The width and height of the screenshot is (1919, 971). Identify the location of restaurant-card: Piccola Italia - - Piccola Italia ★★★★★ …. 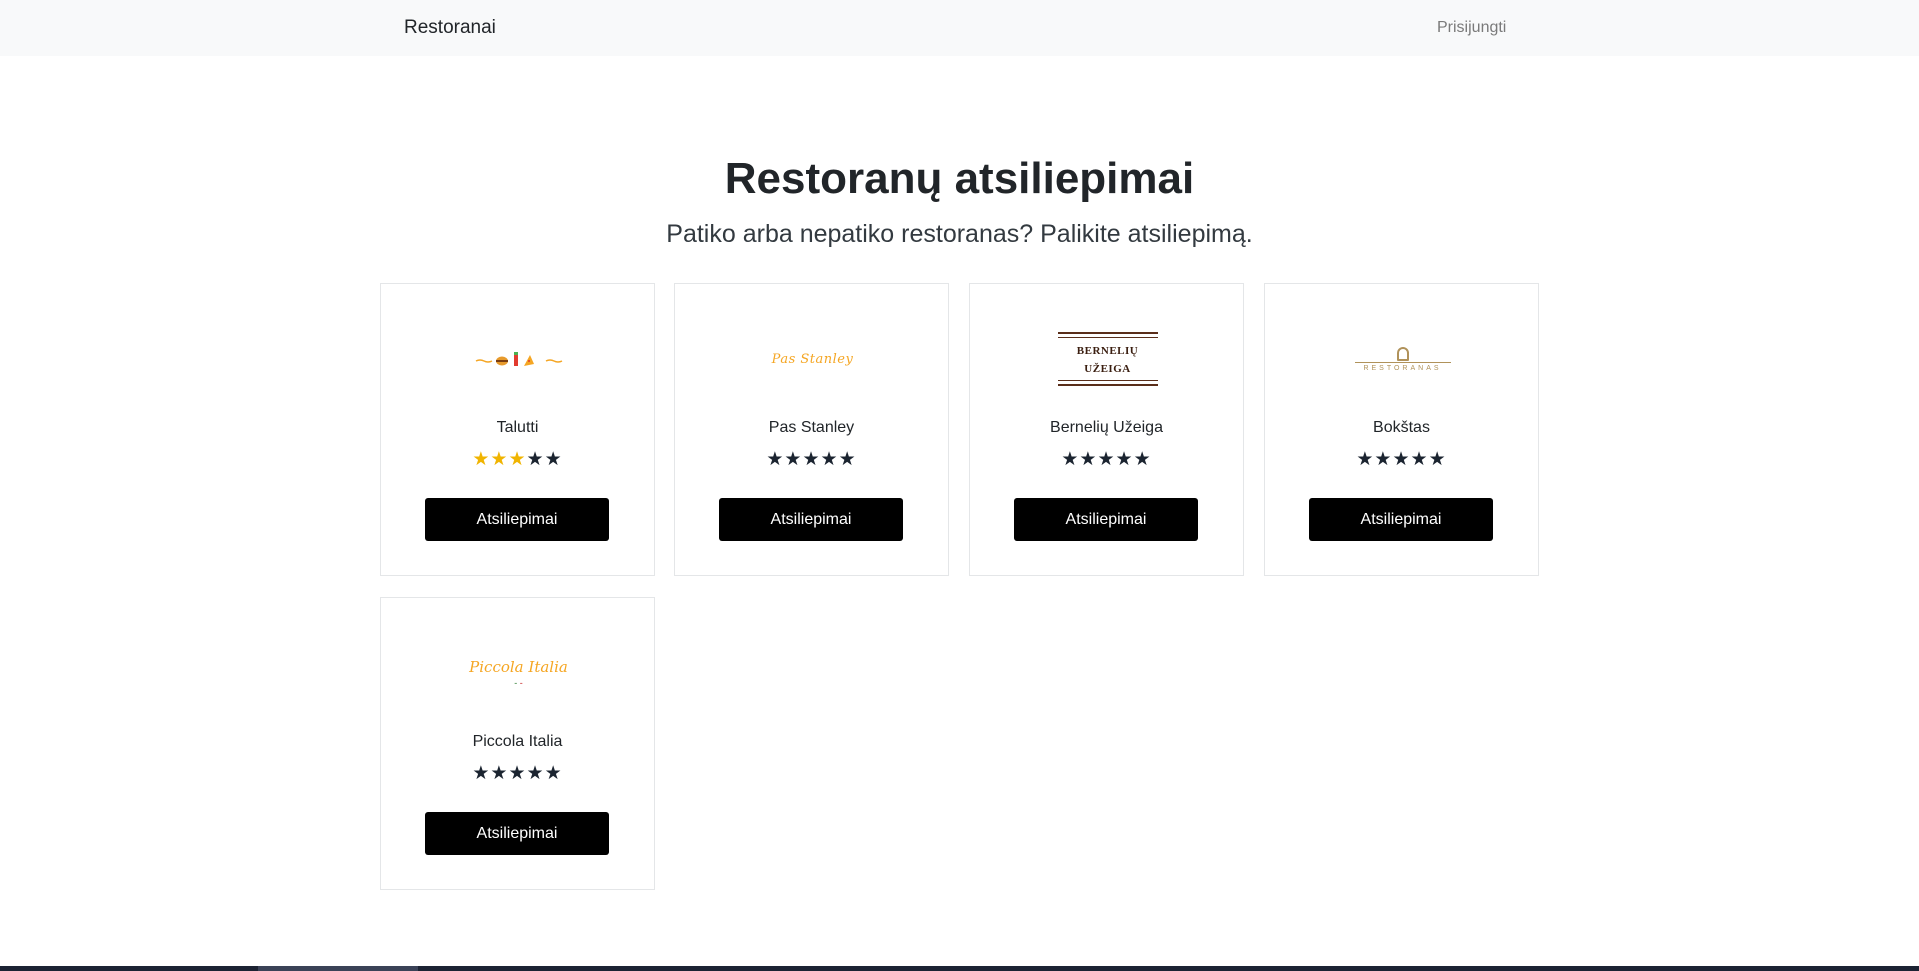
(517, 743).